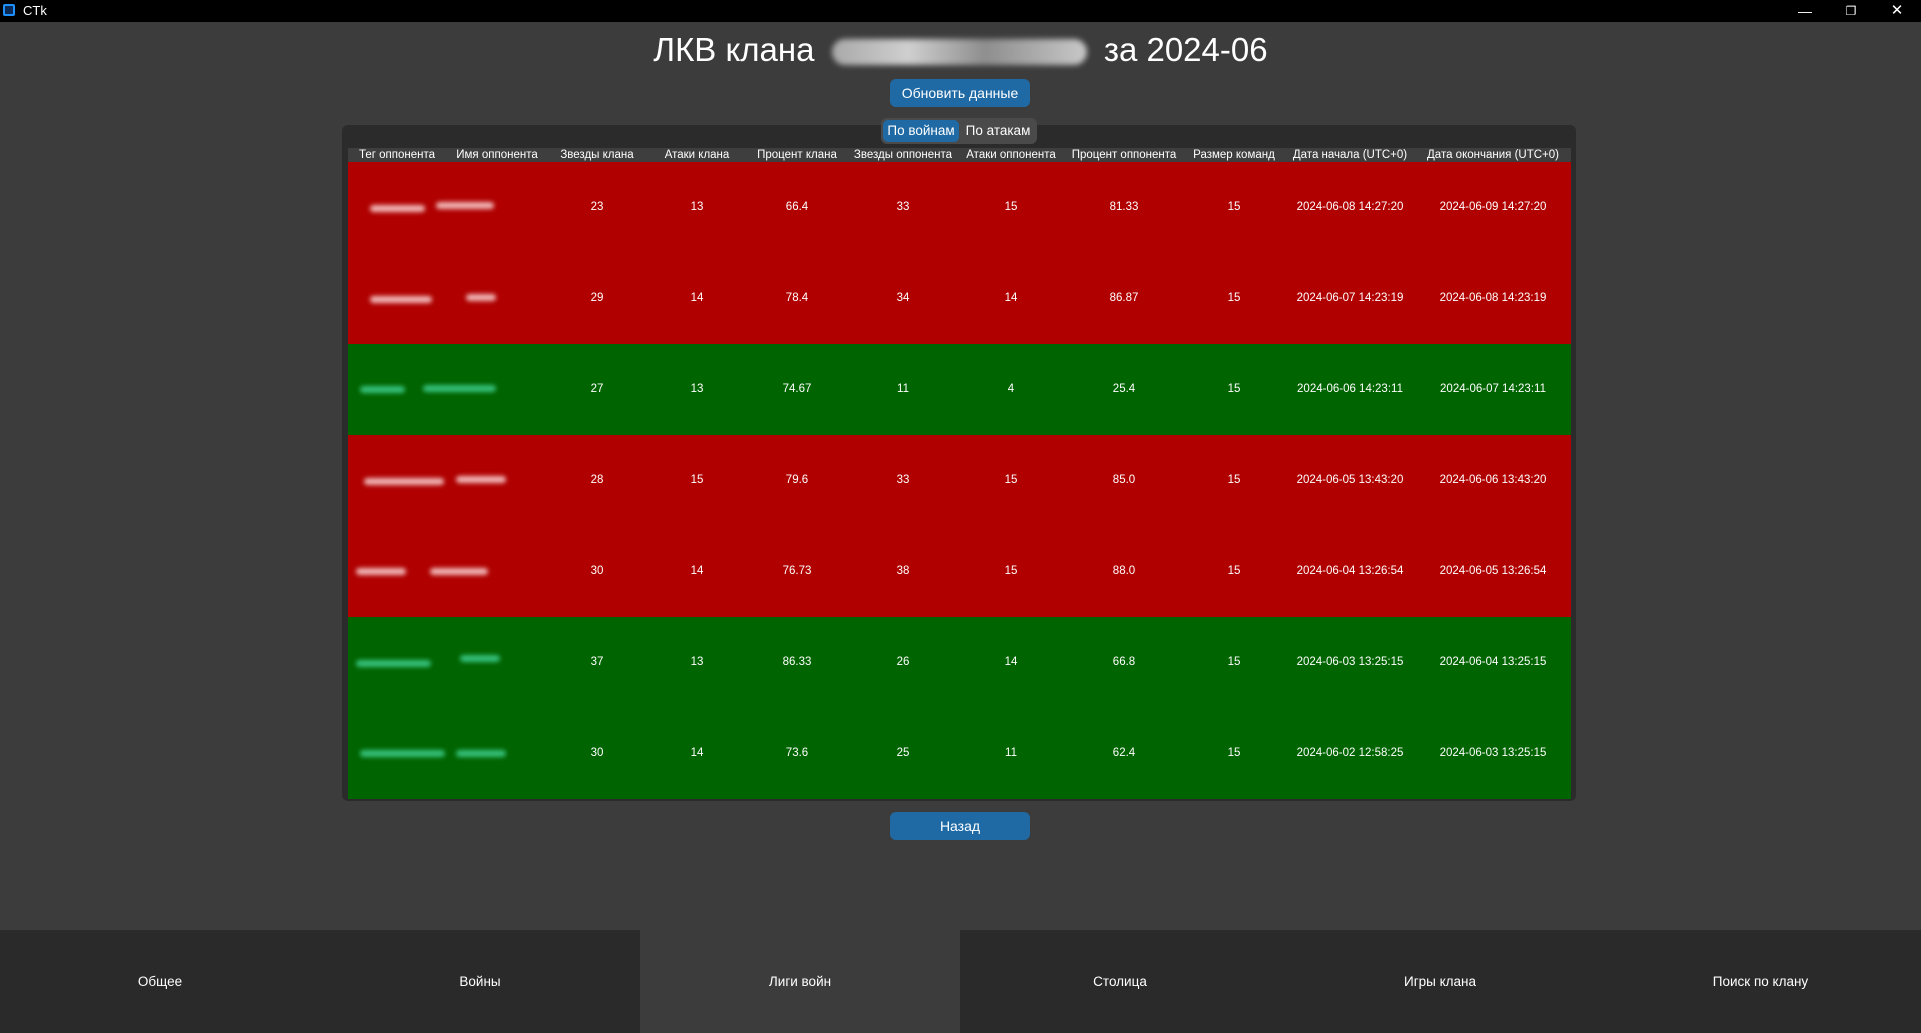 The image size is (1921, 1033). I want to click on tab-capital: Столица, so click(1120, 981).